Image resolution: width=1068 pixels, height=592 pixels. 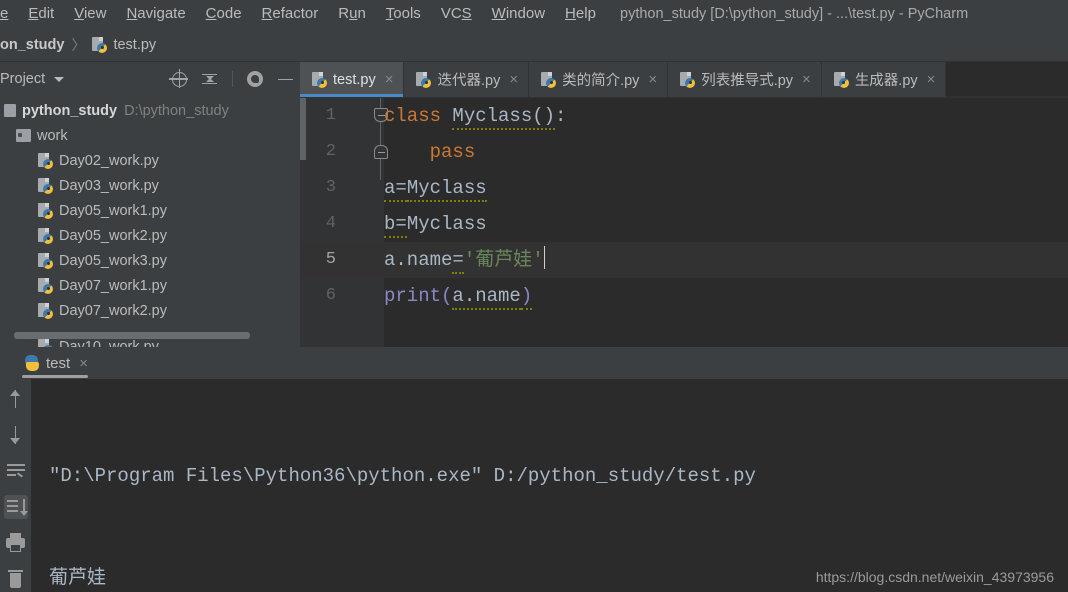 I want to click on tab-shengchengqi-py: 生成器.py ×, so click(x=884, y=79).